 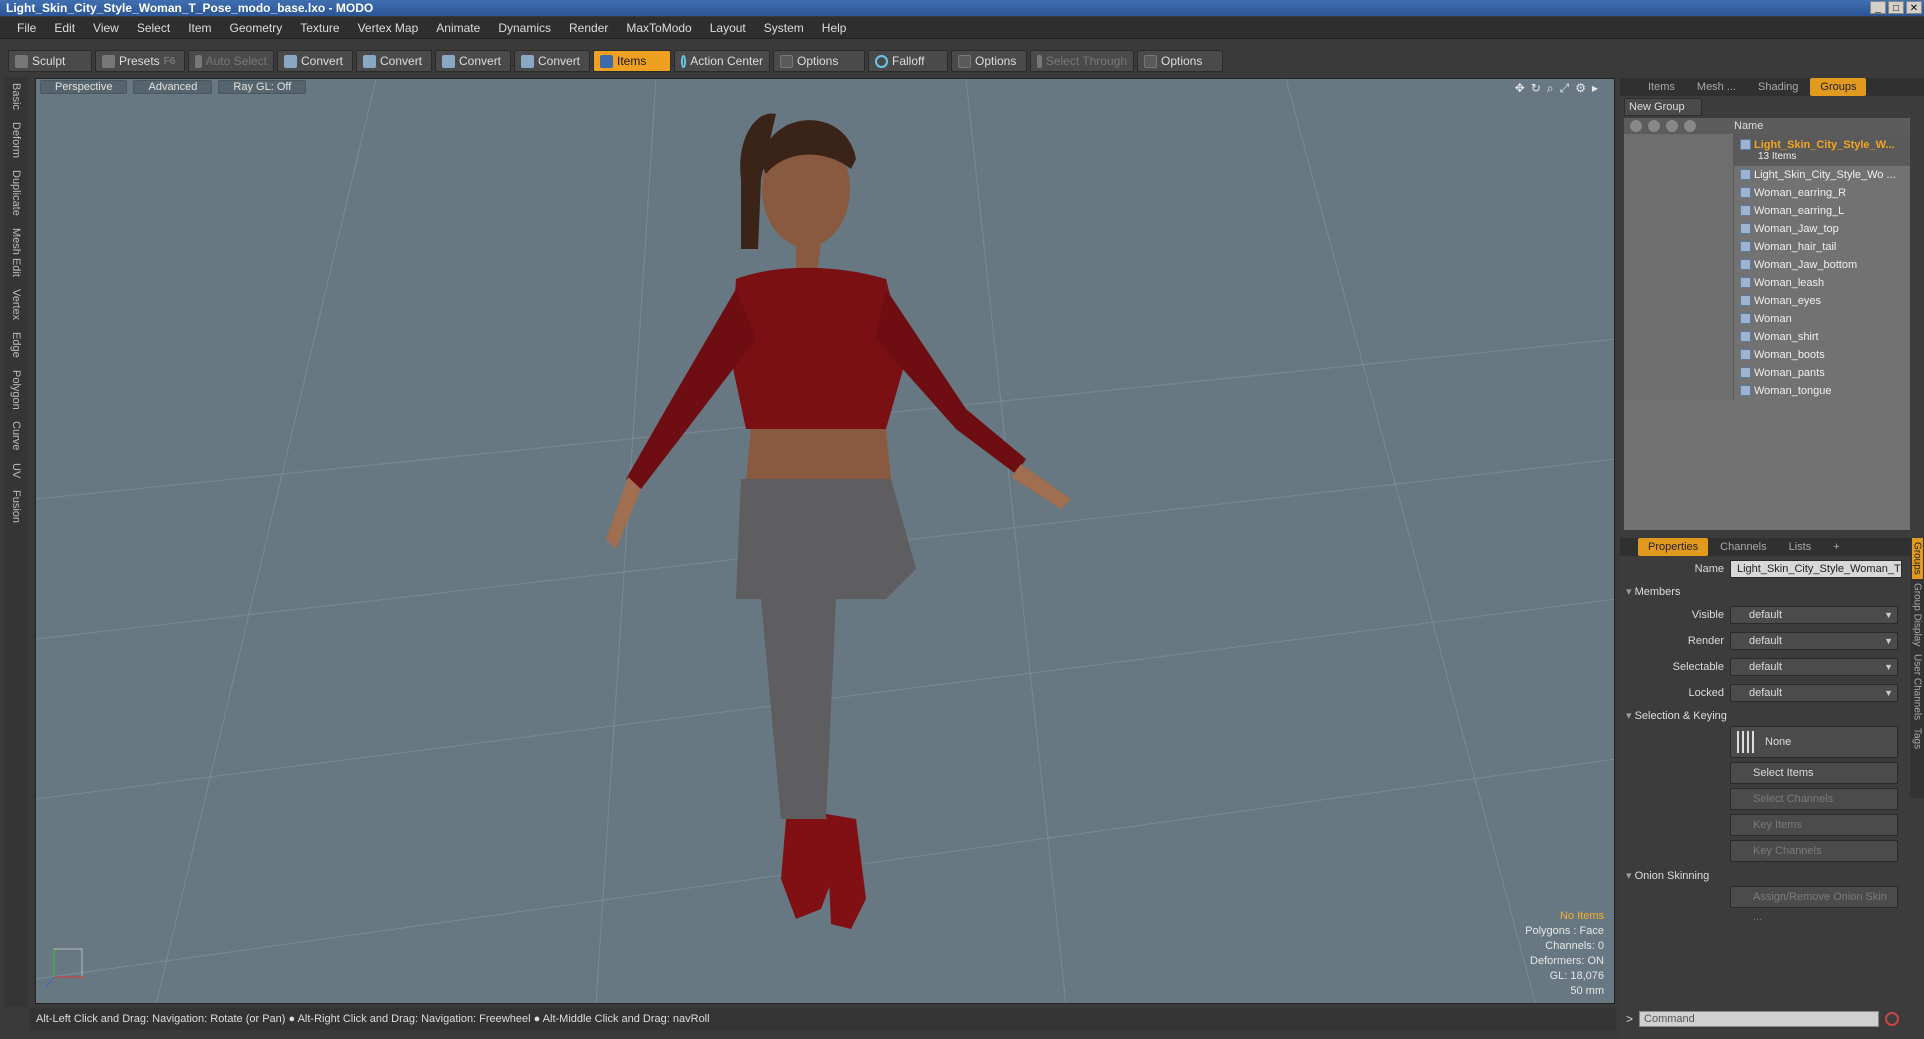 I want to click on menu-animate: Animate, so click(x=458, y=28).